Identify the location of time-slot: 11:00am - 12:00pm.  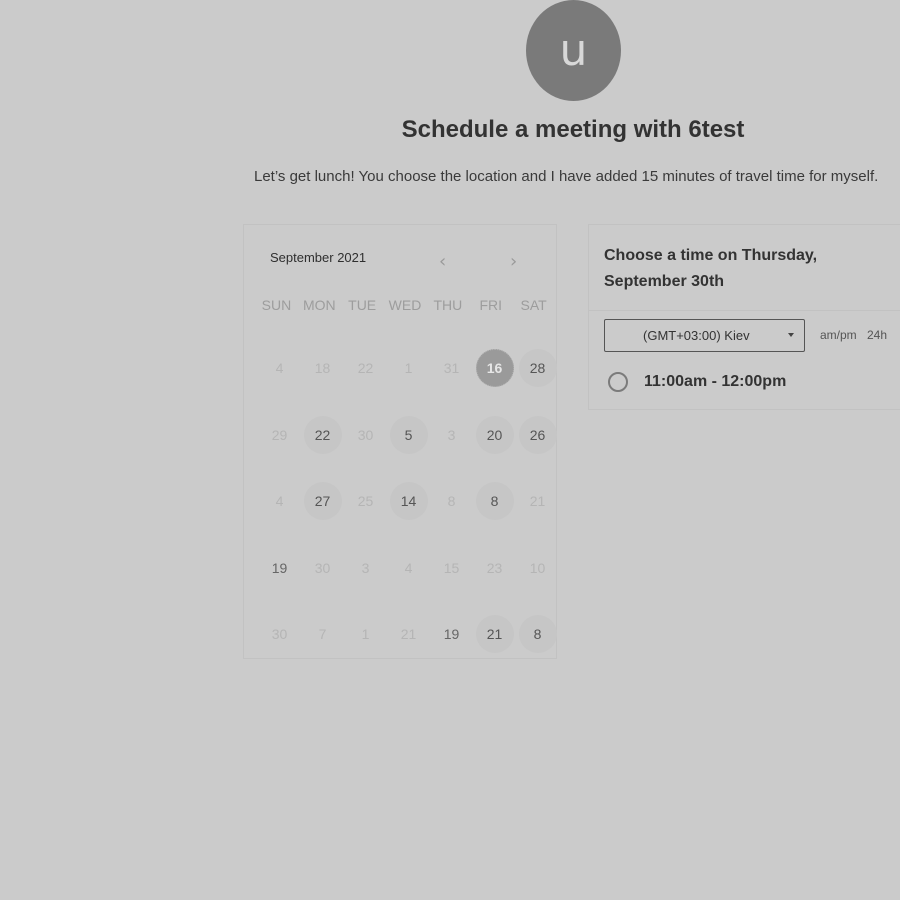
(697, 382).